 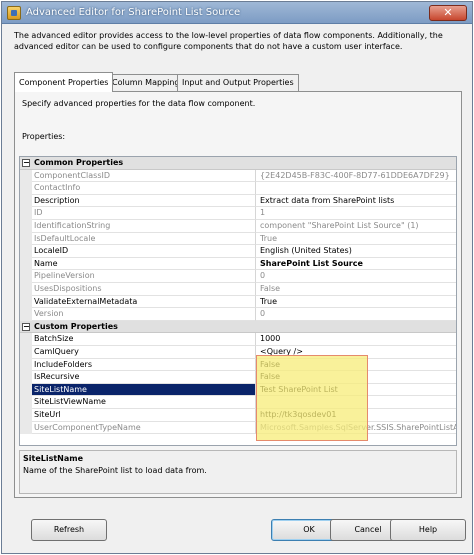 I want to click on property-row: BatchSize 1000, so click(x=238, y=339).